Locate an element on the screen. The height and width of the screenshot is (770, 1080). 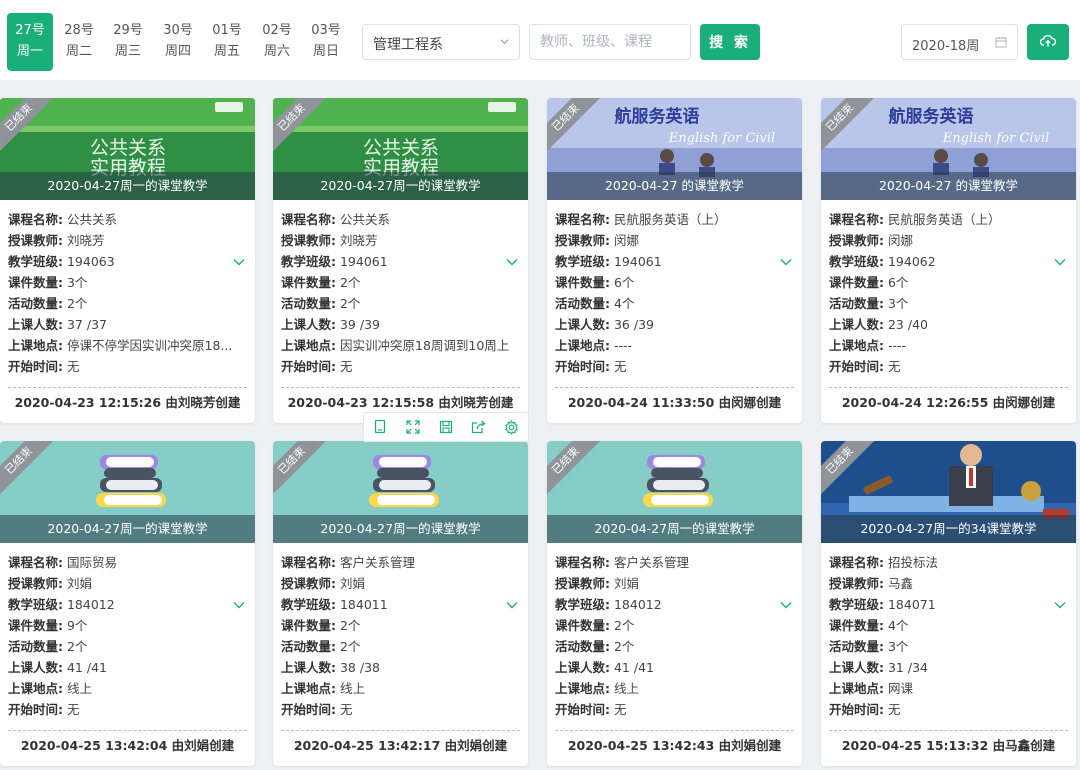
day-tab-1: 28号 周二 is located at coordinates (79, 42).